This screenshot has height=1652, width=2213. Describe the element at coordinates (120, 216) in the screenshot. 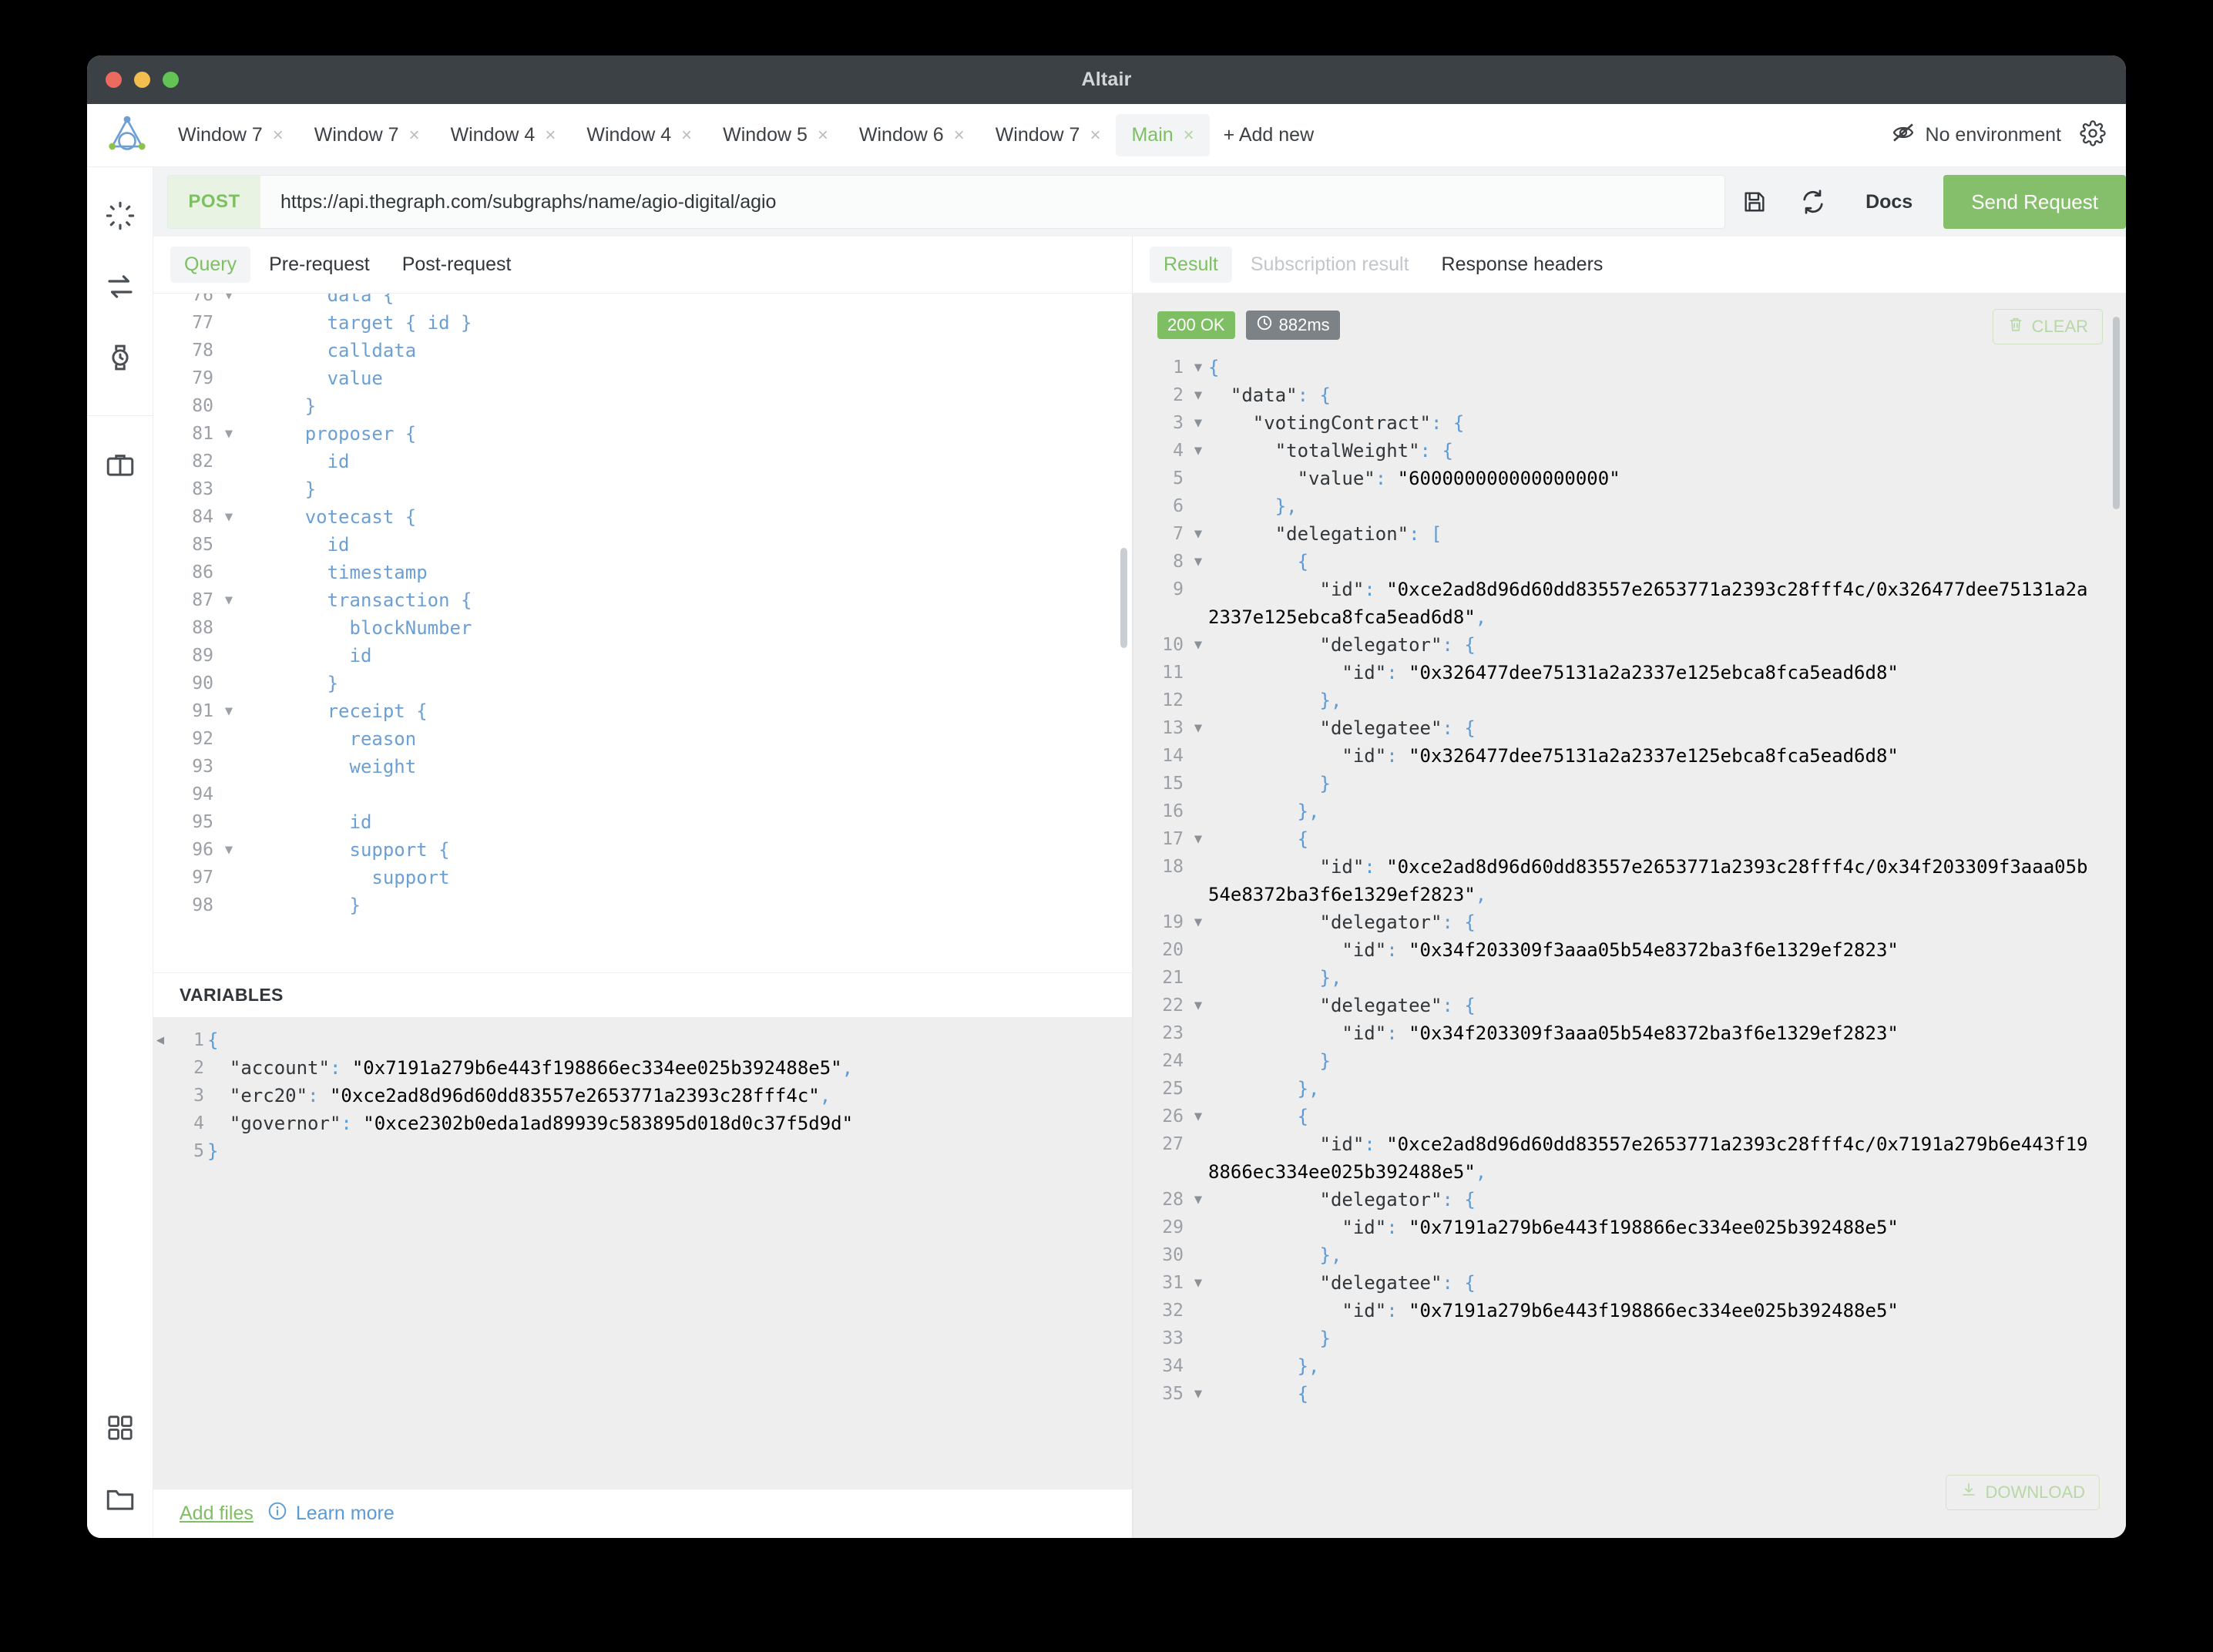

I see `sun-loading-icon` at that location.